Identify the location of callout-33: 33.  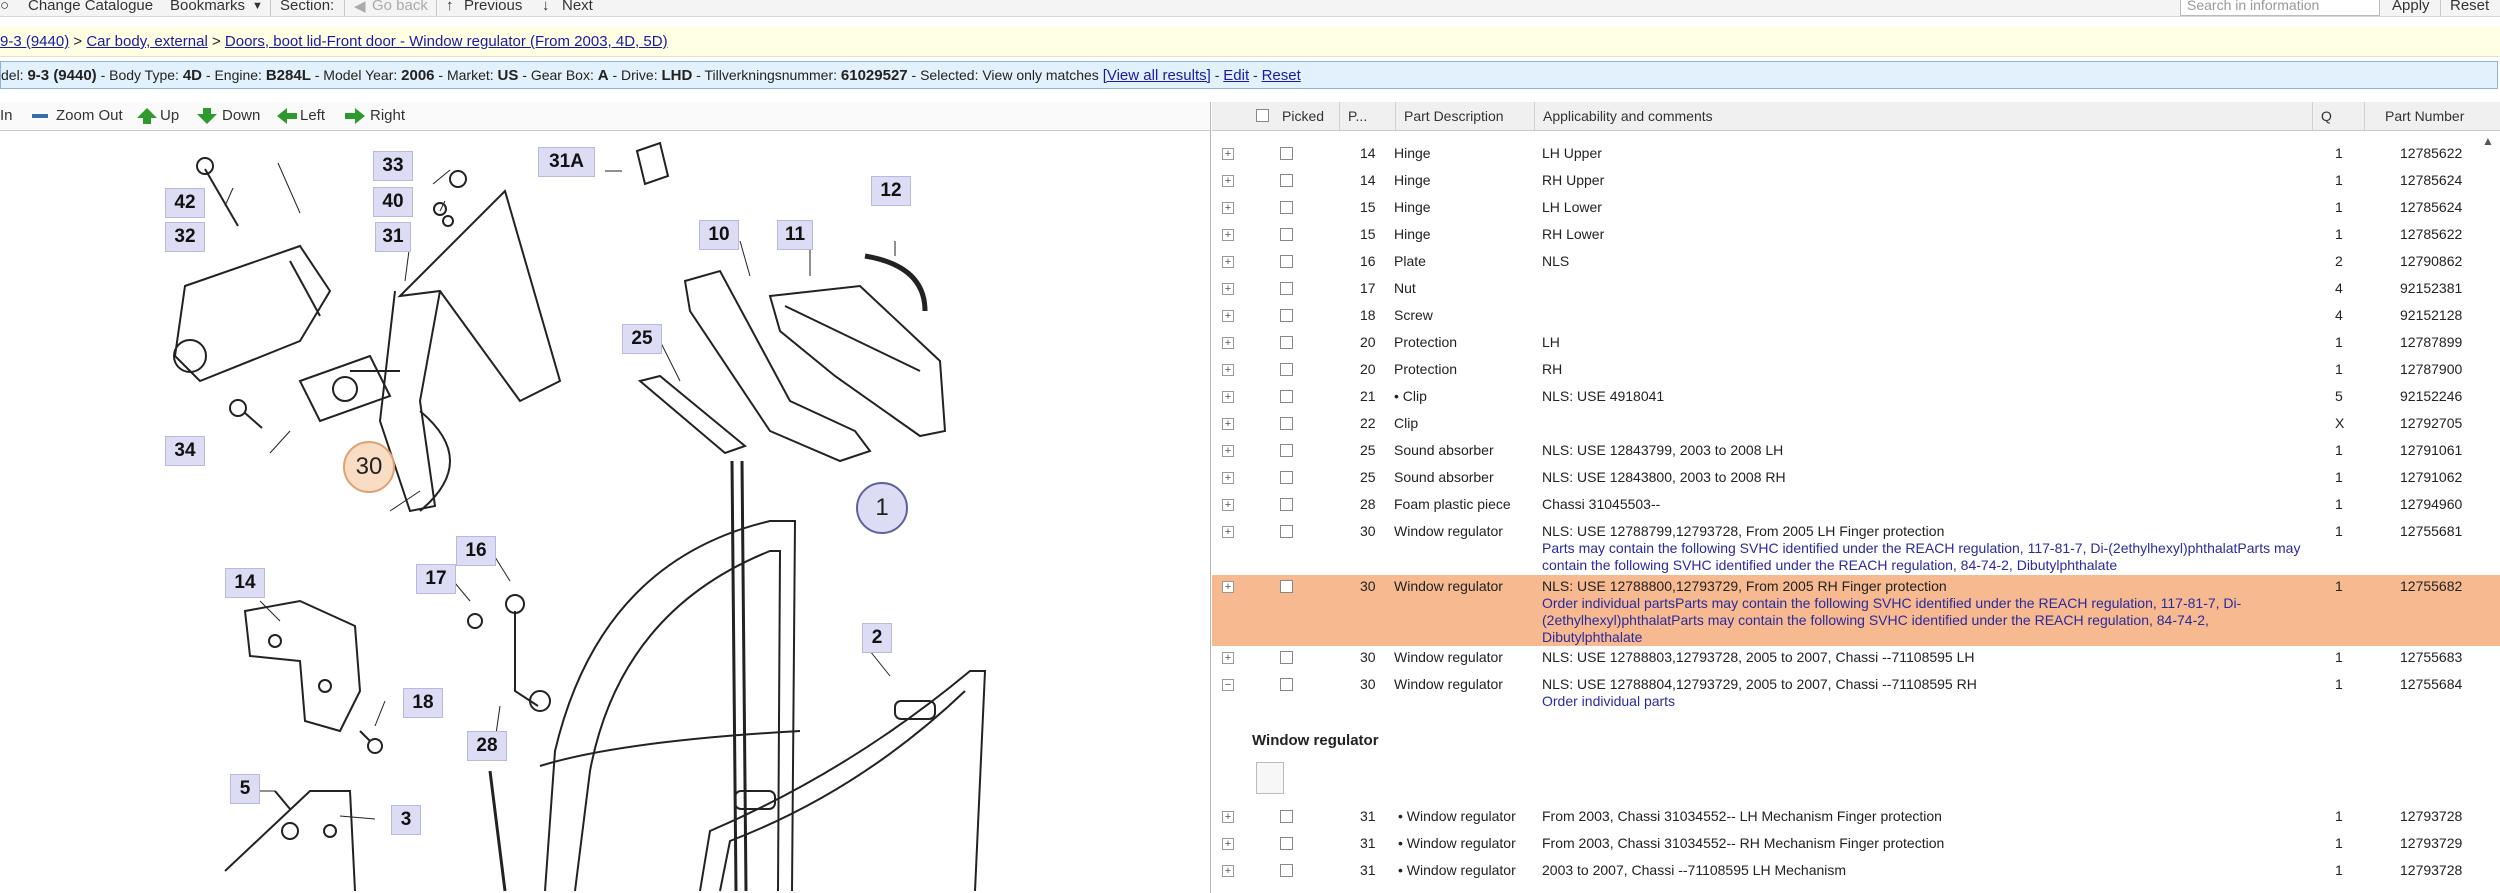
(393, 166).